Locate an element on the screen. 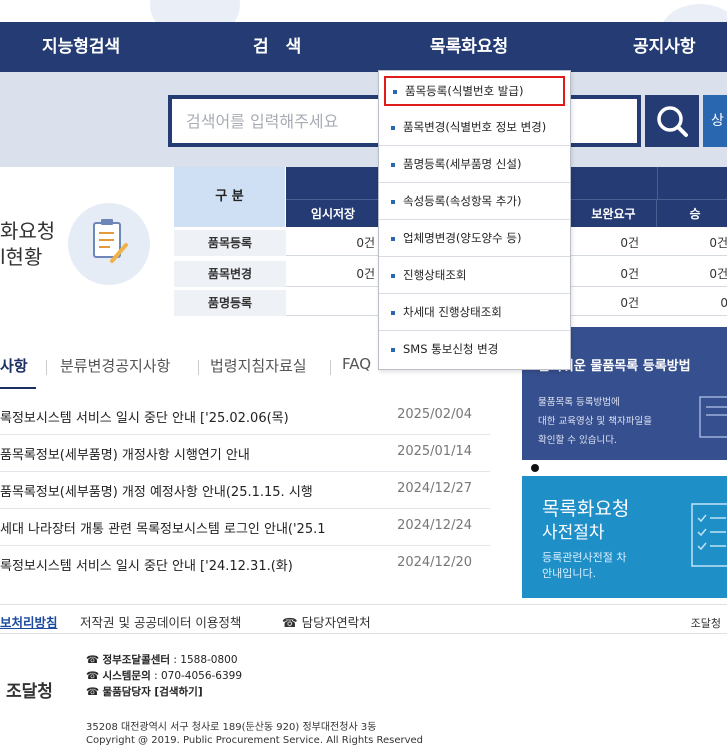 Image resolution: width=727 pixels, height=755 pixels. contact-callcenter: ☎ 정부조달콜센터 : 1588-0800 is located at coordinates (162, 659).